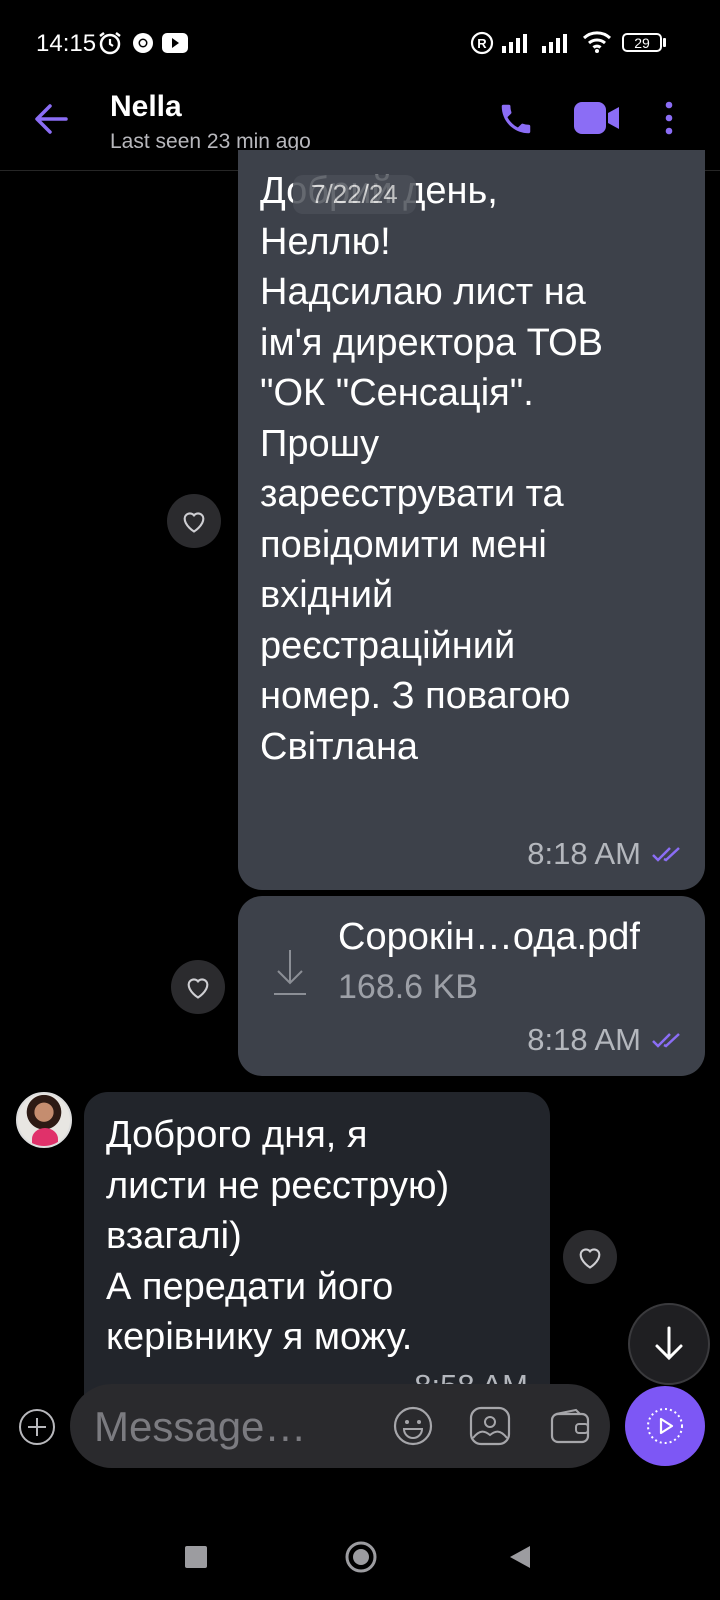 This screenshot has height=1600, width=720. I want to click on send-button, so click(665, 1426).